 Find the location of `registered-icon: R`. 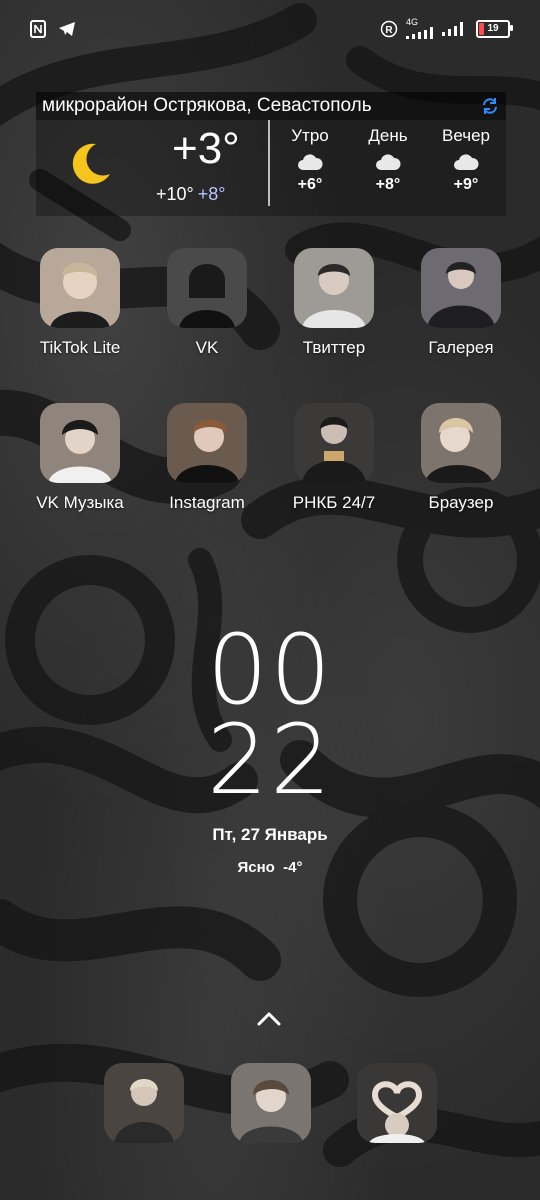

registered-icon: R is located at coordinates (389, 29).